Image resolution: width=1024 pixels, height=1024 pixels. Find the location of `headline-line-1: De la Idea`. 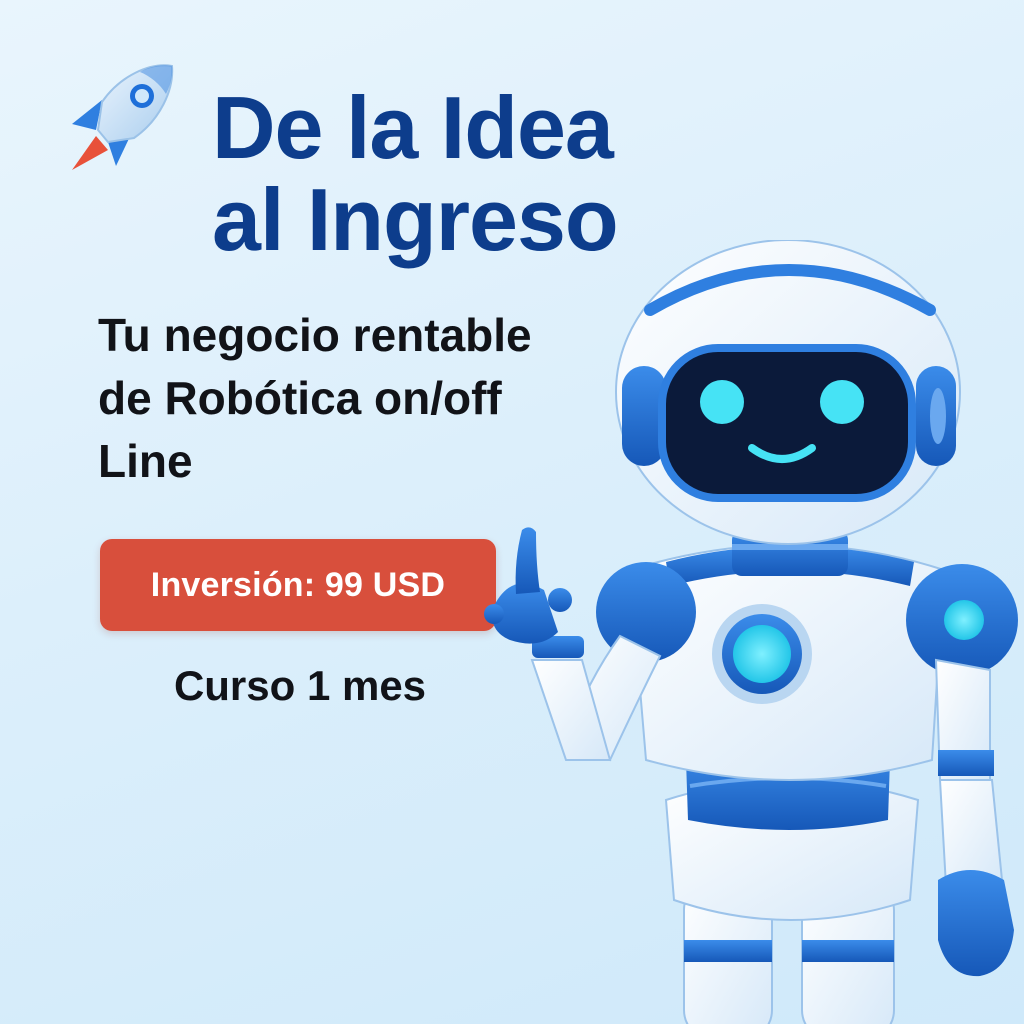

headline-line-1: De la Idea is located at coordinates (413, 127).